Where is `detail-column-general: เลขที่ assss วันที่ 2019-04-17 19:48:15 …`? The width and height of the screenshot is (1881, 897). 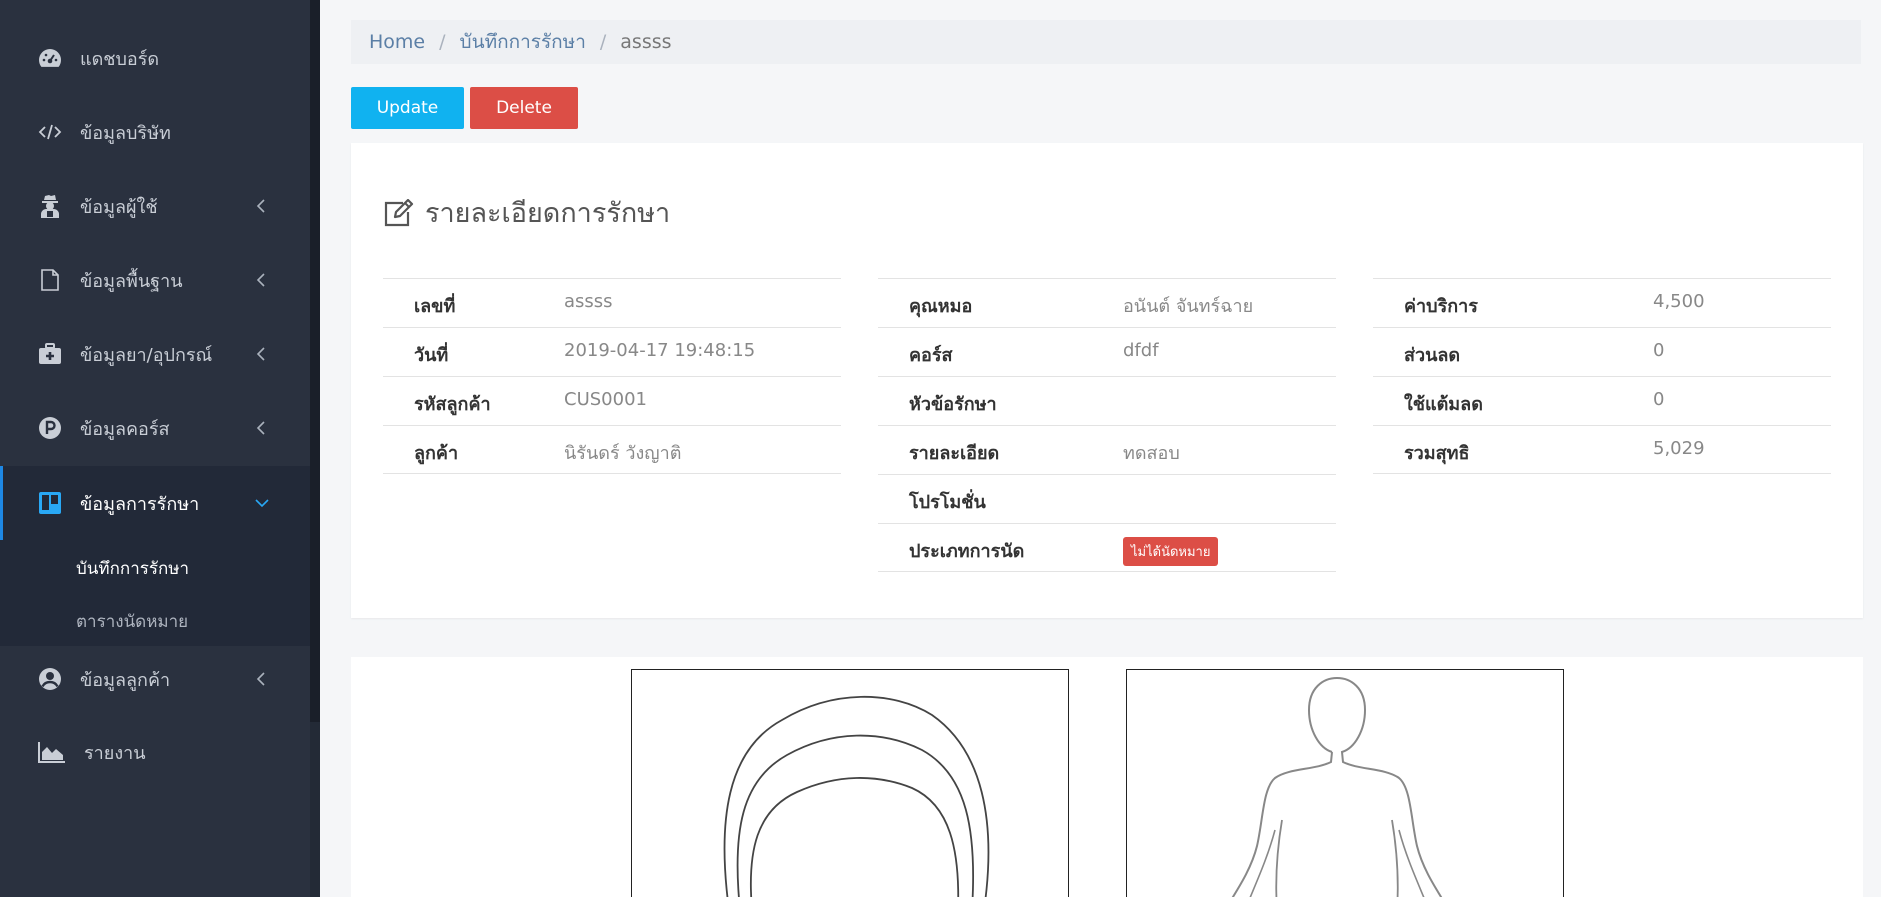 detail-column-general: เลขที่ assss วันที่ 2019-04-17 19:48:15 … is located at coordinates (612, 376).